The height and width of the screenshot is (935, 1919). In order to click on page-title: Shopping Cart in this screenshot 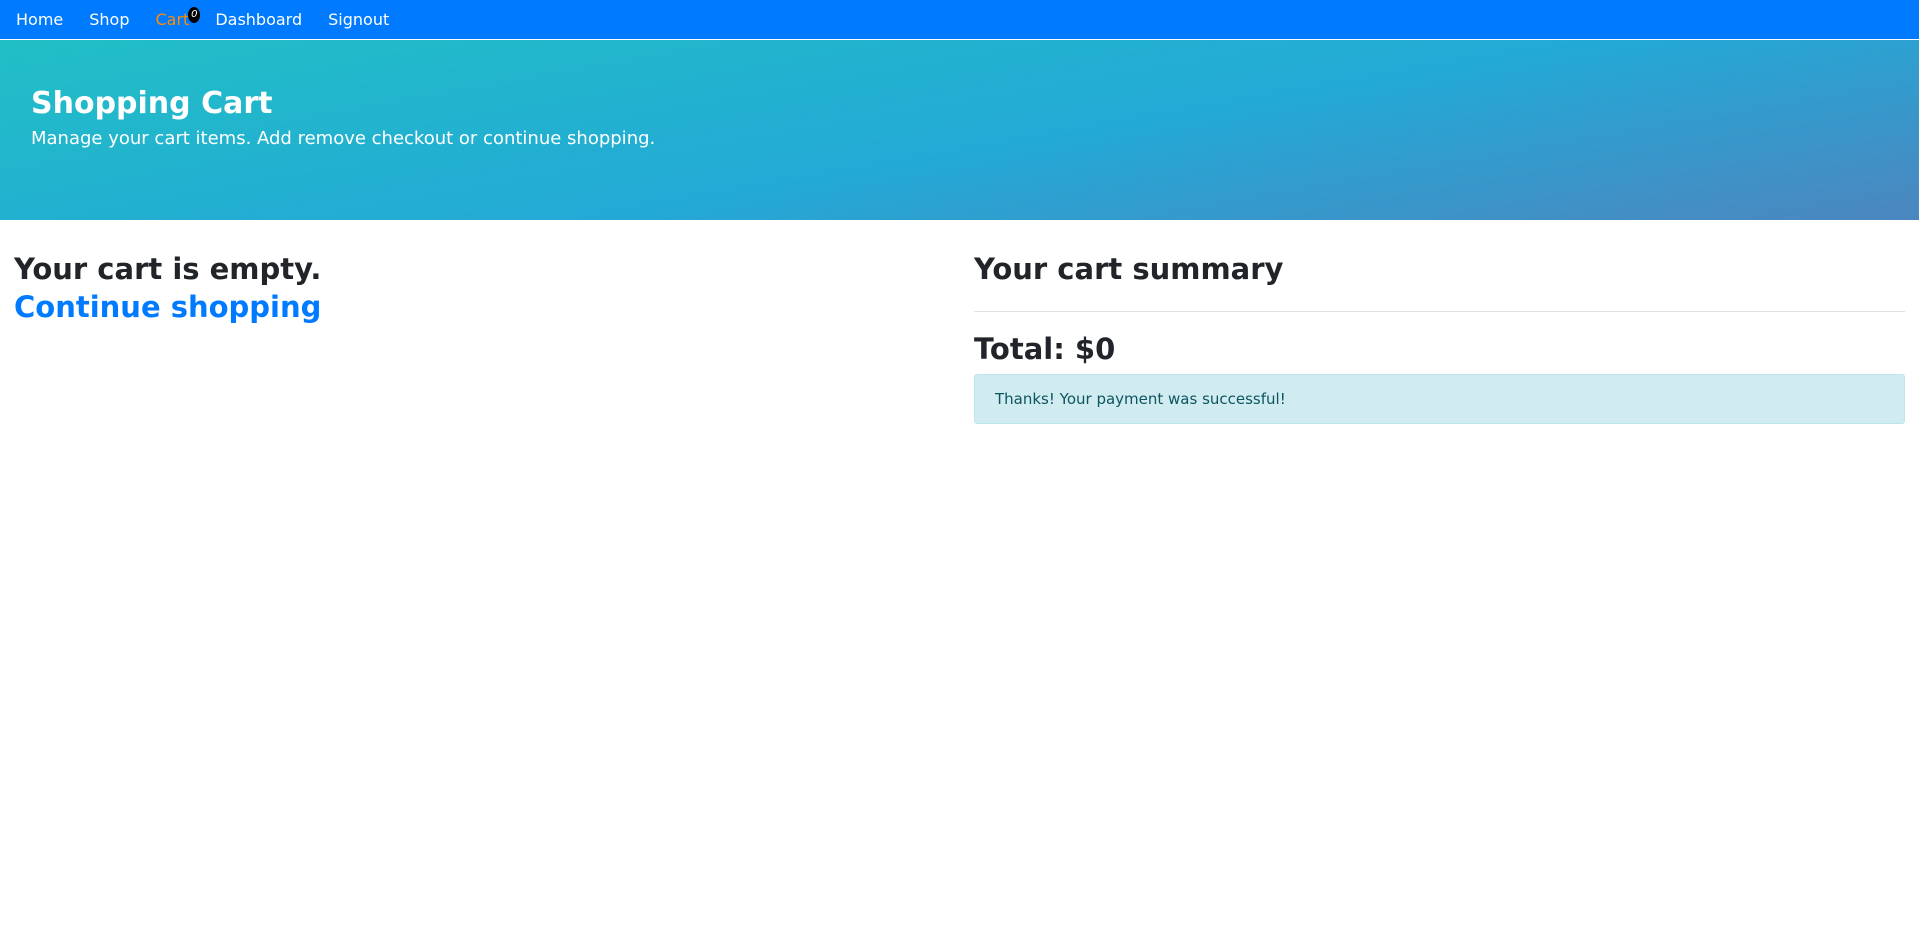, I will do `click(152, 103)`.